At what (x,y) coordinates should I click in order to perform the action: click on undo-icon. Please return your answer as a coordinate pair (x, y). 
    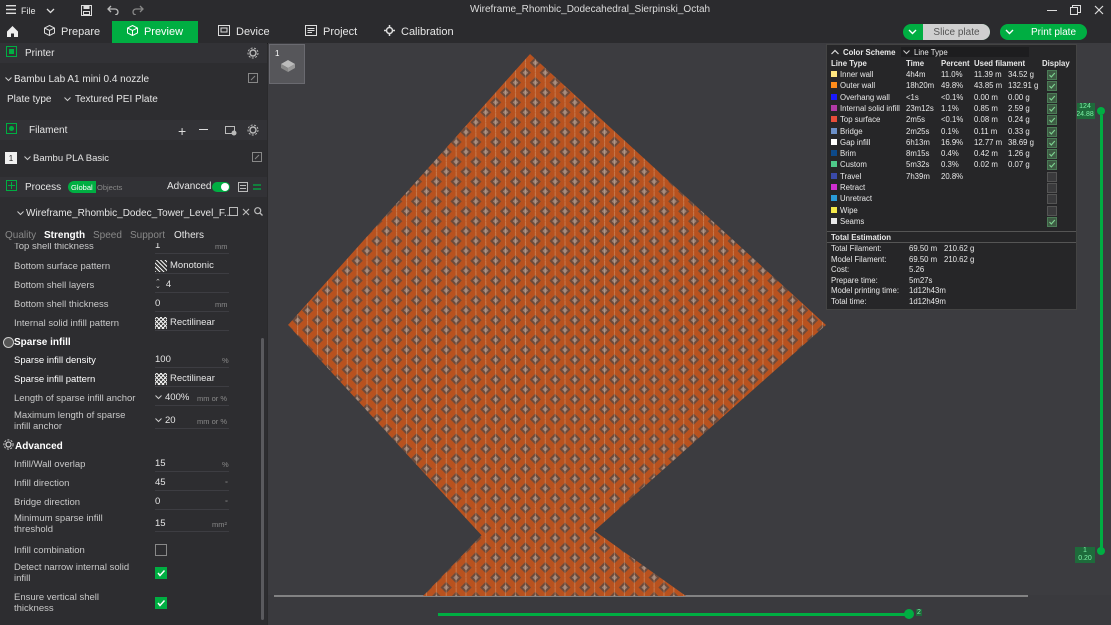
    Looking at the image, I should click on (113, 11).